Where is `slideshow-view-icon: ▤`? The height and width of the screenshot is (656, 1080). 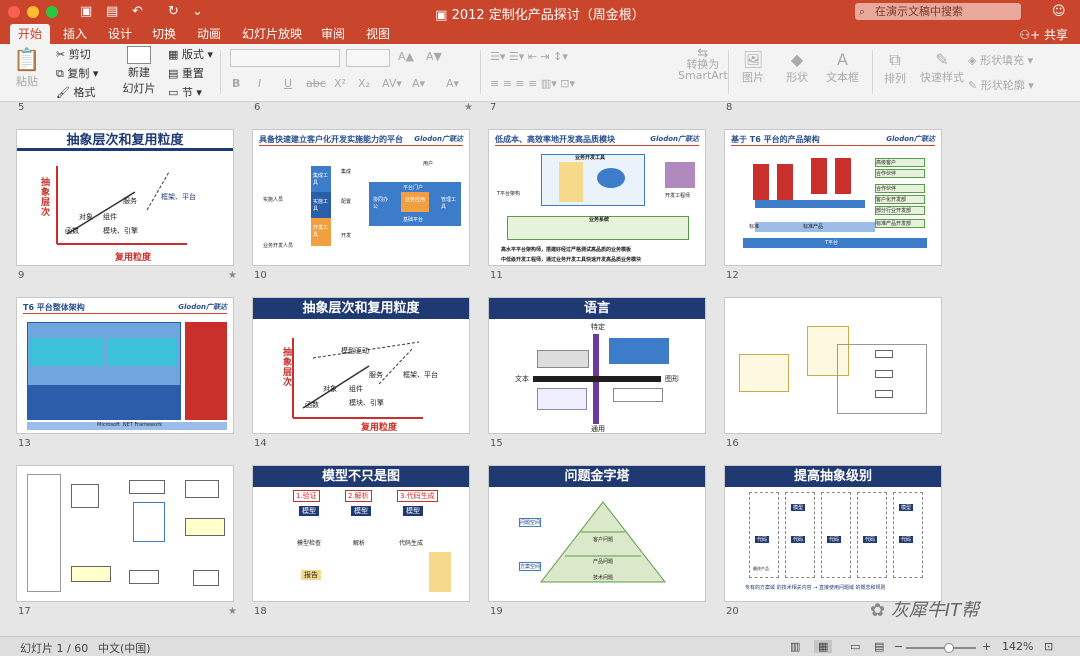
slideshow-view-icon: ▤ is located at coordinates (879, 646).